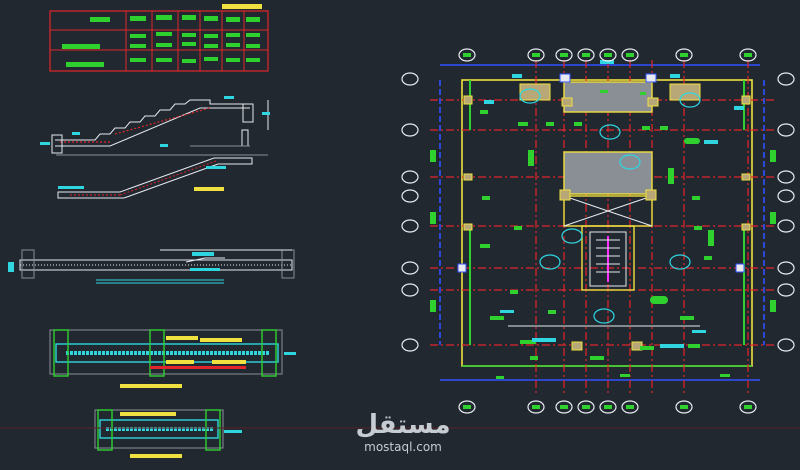 The image size is (800, 470). Describe the element at coordinates (403, 447) in the screenshot. I see `watermark-latin: mostaql.com` at that location.